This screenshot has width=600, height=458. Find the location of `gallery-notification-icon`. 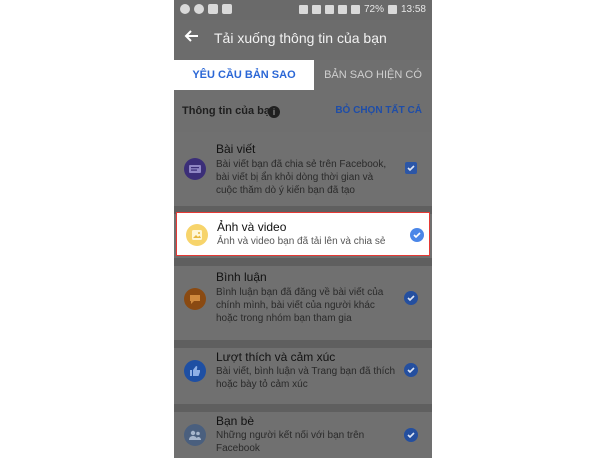

gallery-notification-icon is located at coordinates (213, 9).